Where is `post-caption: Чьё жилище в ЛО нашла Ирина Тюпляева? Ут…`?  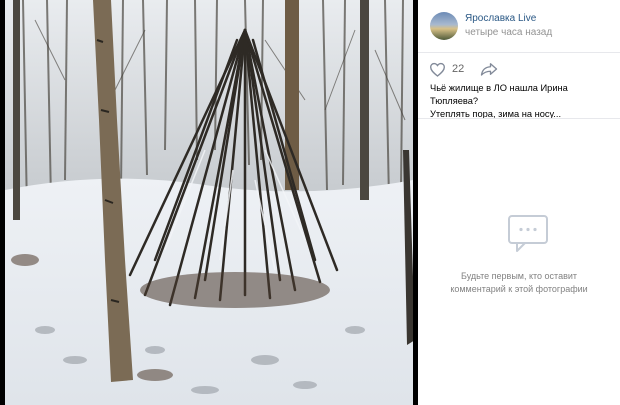 post-caption: Чьё жилище в ЛО нашла Ирина Тюпляева? Ут… is located at coordinates (523, 101).